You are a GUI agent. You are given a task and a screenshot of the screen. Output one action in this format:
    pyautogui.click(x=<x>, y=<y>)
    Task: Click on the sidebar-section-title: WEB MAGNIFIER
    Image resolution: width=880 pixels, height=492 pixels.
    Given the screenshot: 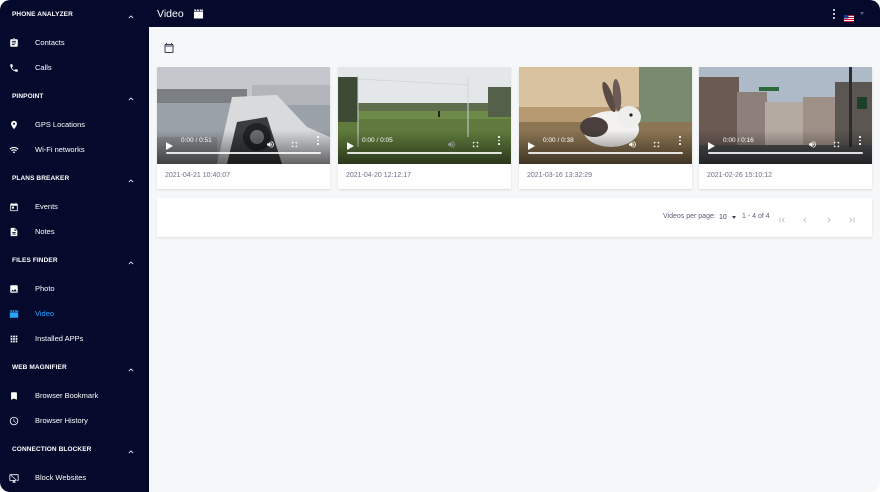 What is the action you would take?
    pyautogui.click(x=39, y=367)
    